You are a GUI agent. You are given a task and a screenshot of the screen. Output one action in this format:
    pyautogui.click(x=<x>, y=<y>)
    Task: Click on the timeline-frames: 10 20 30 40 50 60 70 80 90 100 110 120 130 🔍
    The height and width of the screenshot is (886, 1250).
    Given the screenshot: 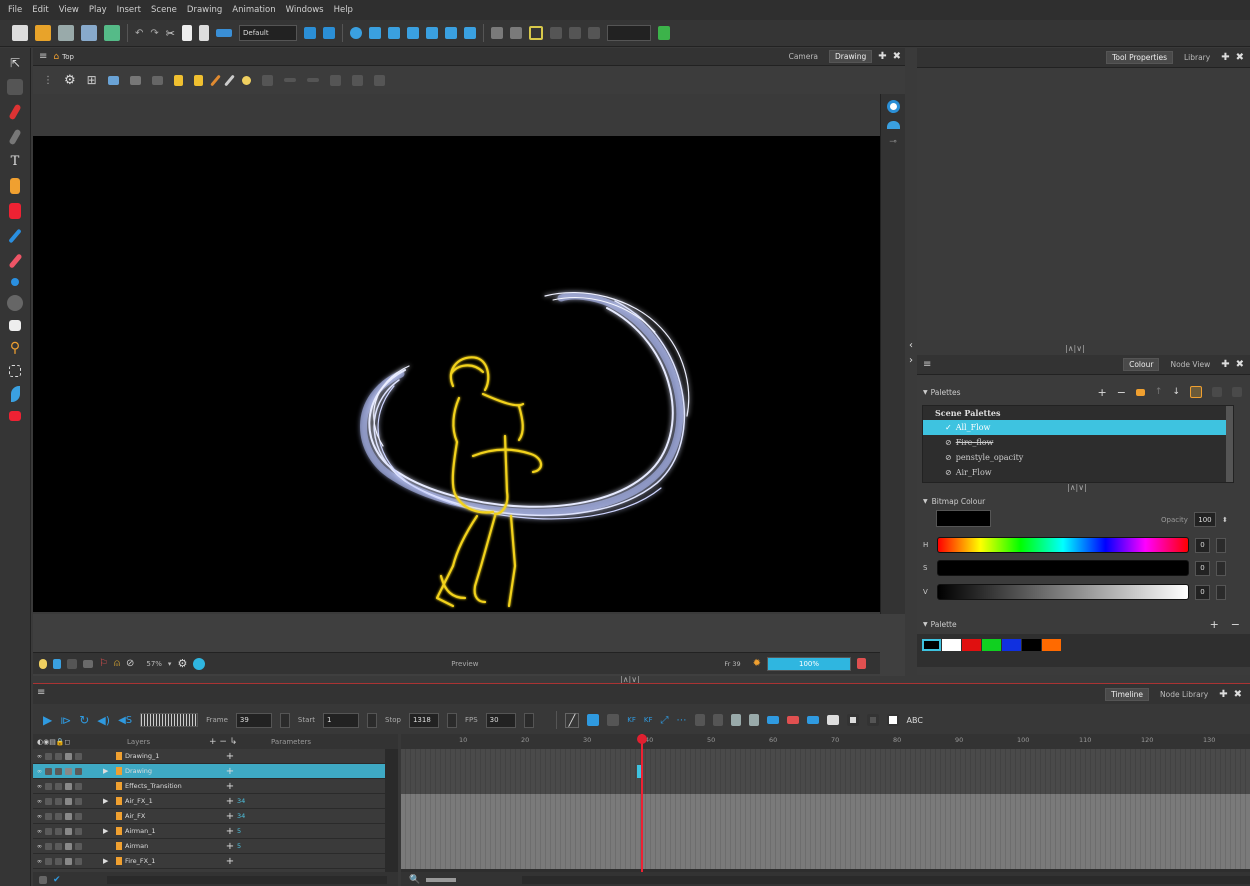 What is the action you would take?
    pyautogui.click(x=825, y=810)
    